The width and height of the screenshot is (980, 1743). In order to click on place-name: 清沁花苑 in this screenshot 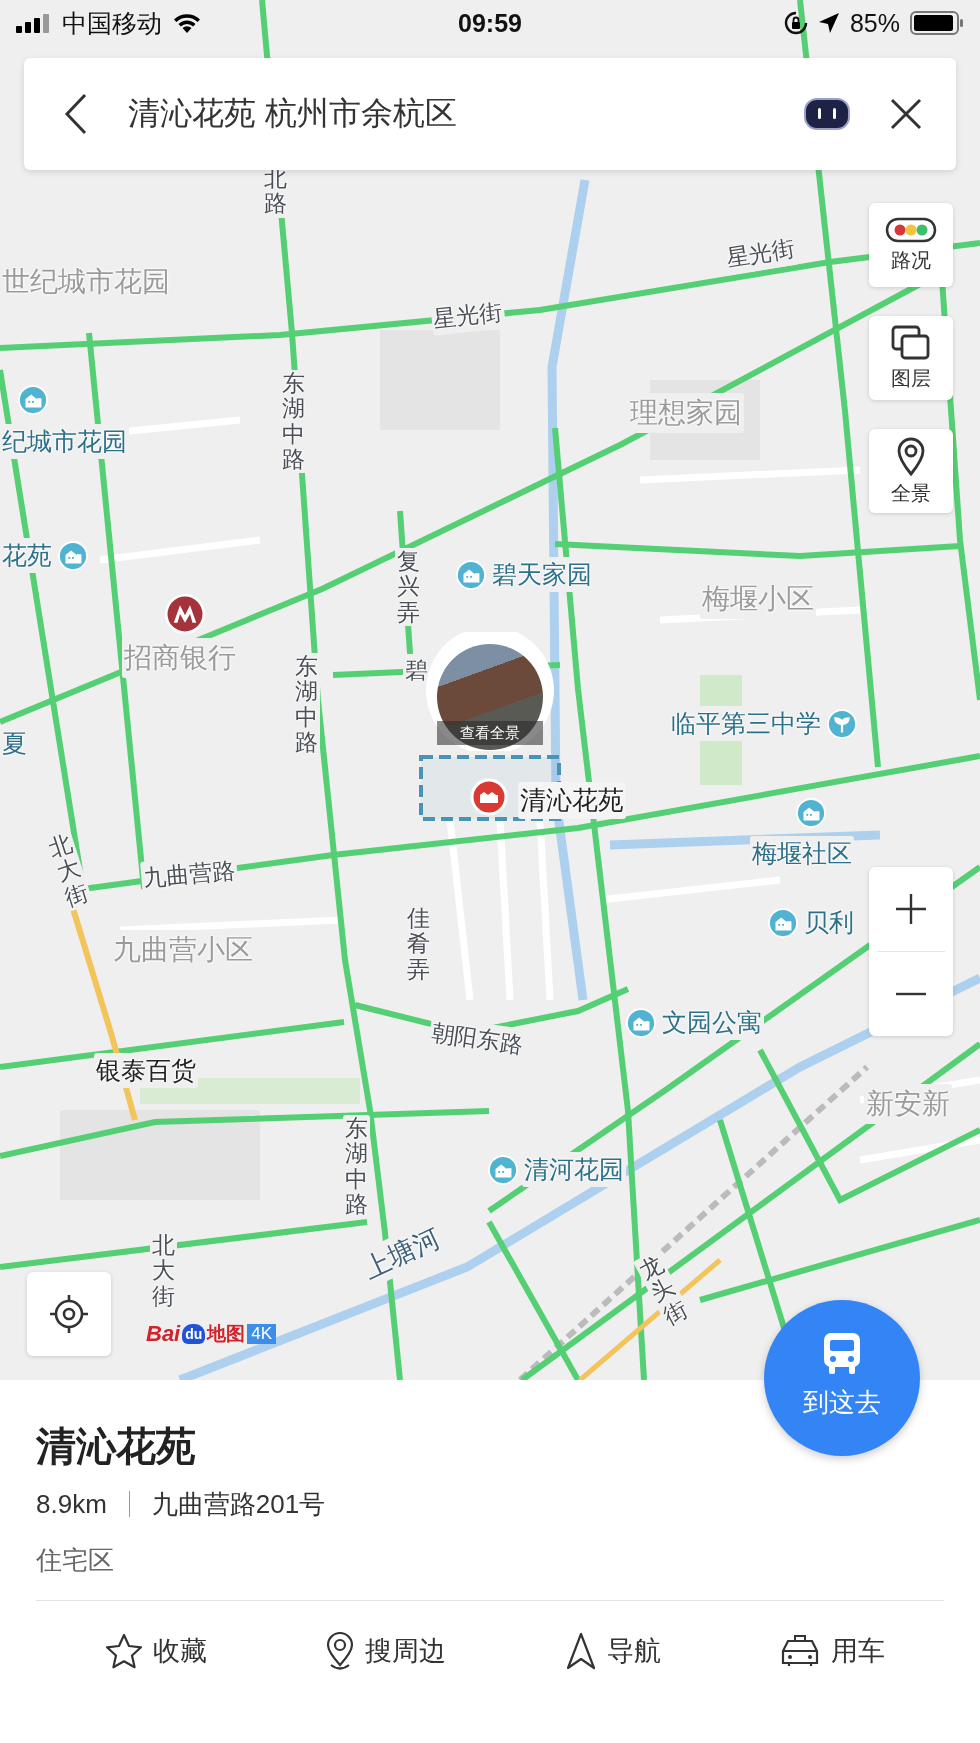, I will do `click(116, 1446)`.